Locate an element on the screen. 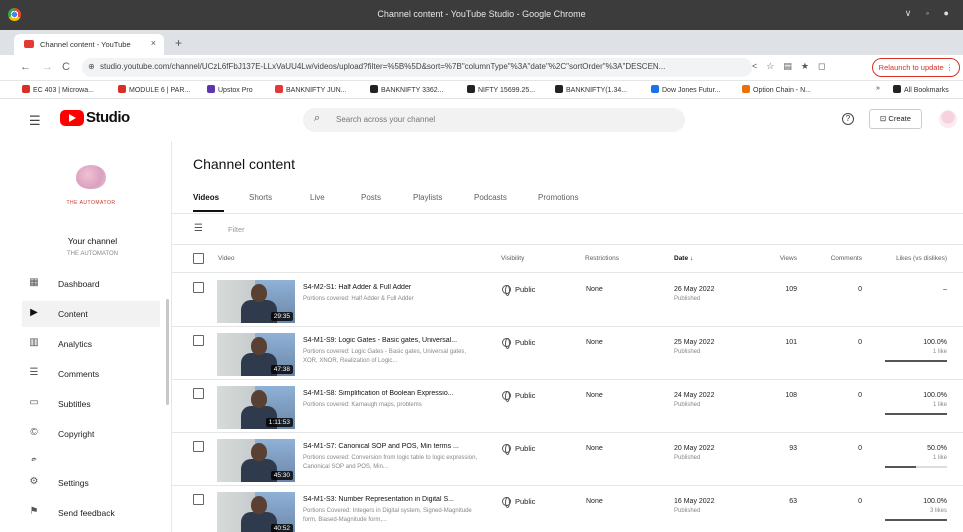  tab-live: Live is located at coordinates (317, 197).